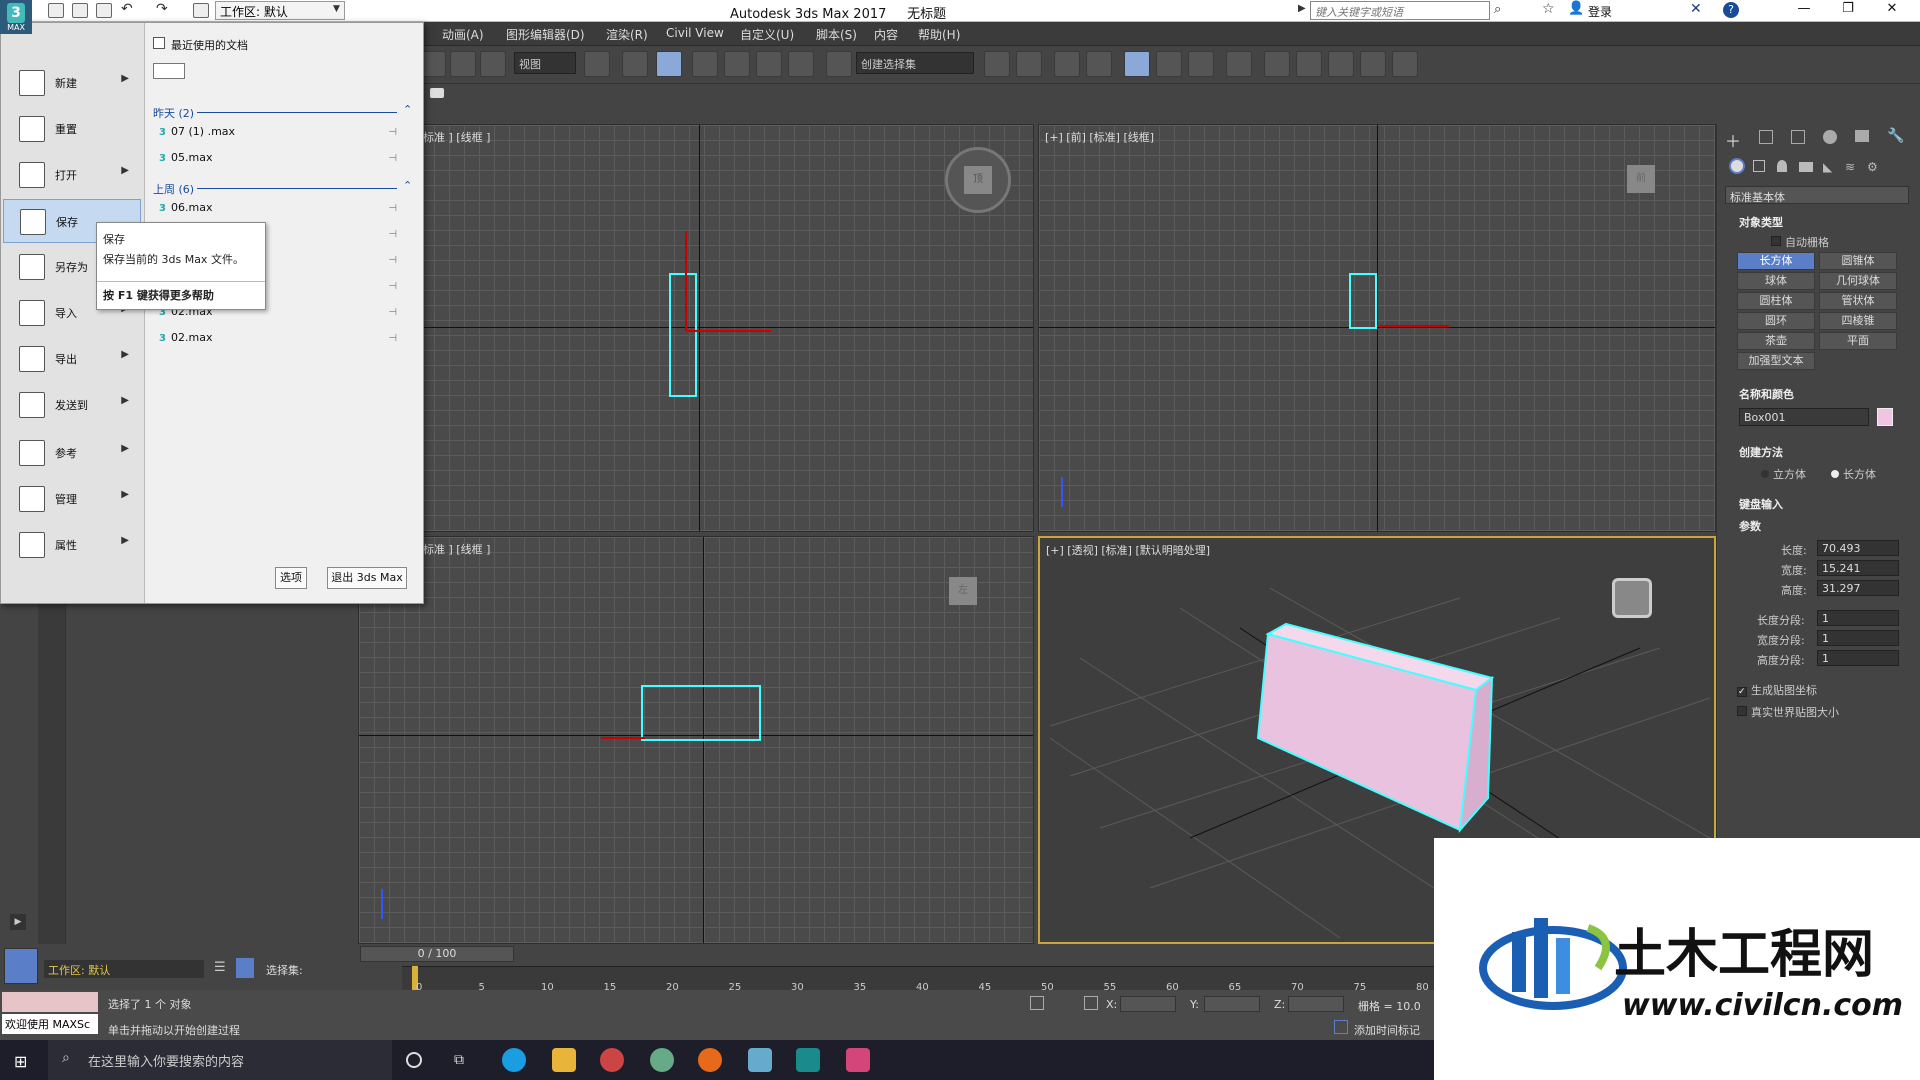 The width and height of the screenshot is (1920, 1080). What do you see at coordinates (18, 922) in the screenshot?
I see `expand-arrow-icon: ▶` at bounding box center [18, 922].